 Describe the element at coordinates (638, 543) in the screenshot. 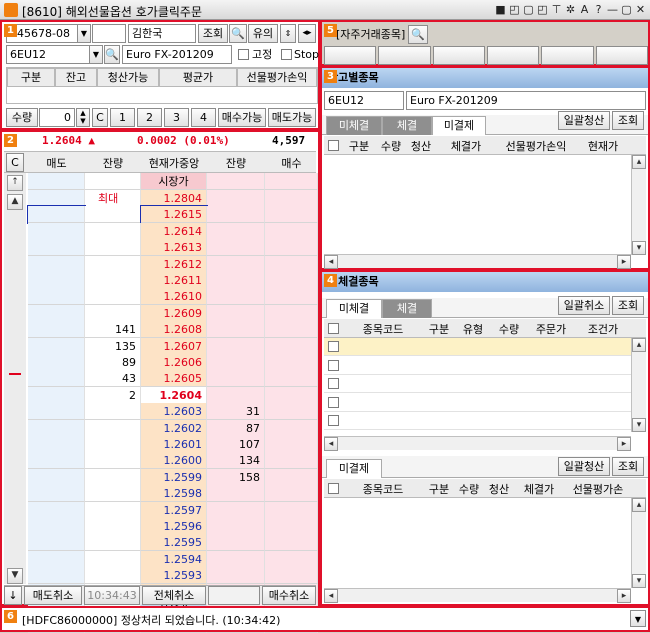

I see `open-vscrollbar: ▴ ▾` at that location.